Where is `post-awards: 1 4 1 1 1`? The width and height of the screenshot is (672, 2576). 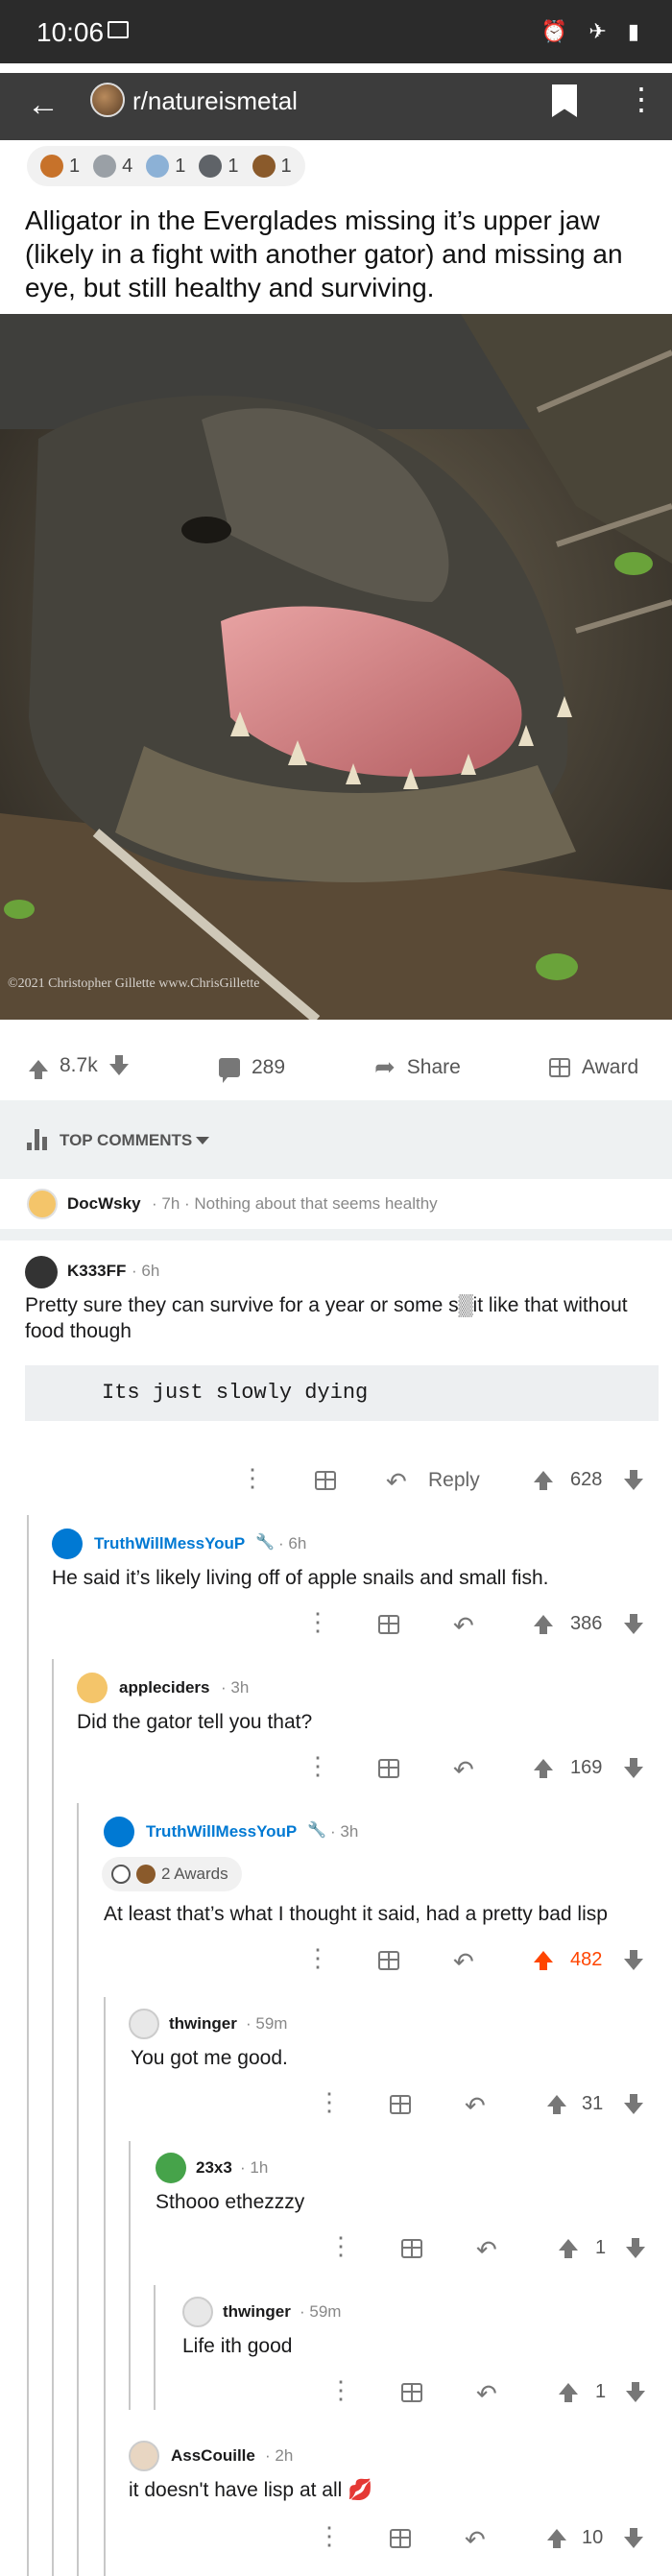 post-awards: 1 4 1 1 1 is located at coordinates (166, 166).